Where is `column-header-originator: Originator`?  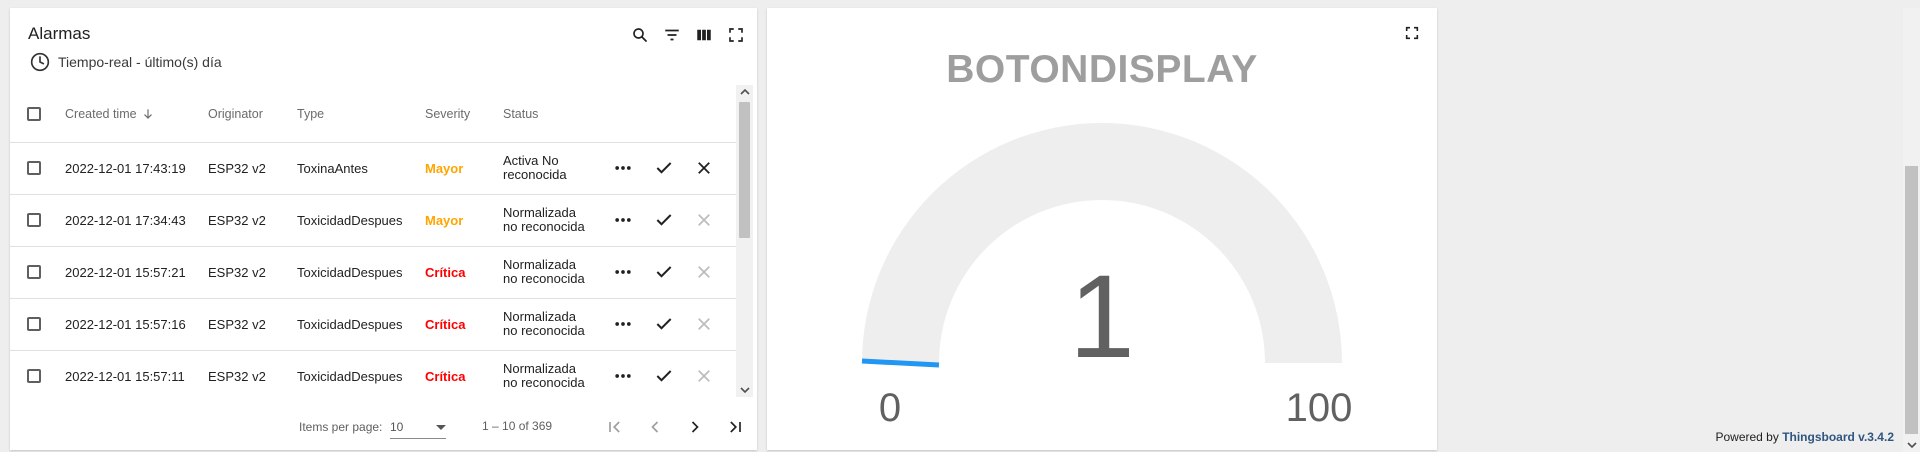
column-header-originator: Originator is located at coordinates (235, 113).